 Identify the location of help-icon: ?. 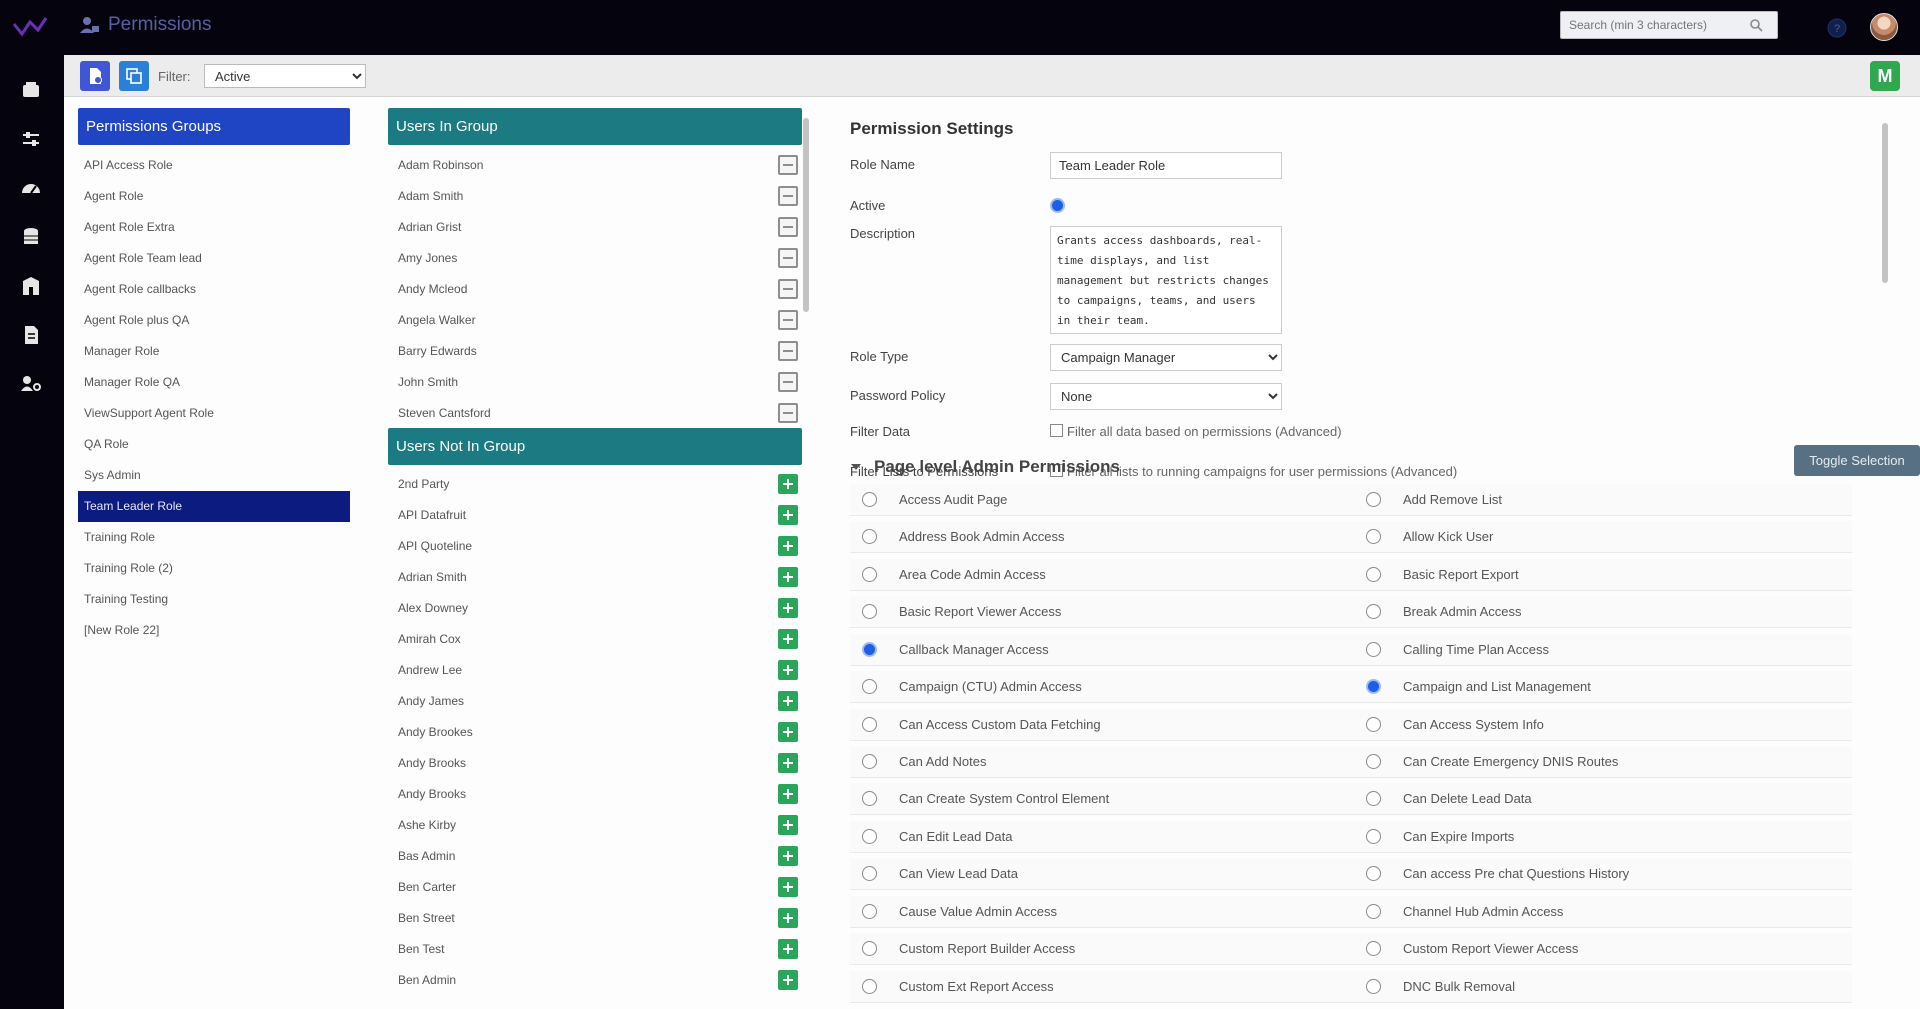
(1837, 28).